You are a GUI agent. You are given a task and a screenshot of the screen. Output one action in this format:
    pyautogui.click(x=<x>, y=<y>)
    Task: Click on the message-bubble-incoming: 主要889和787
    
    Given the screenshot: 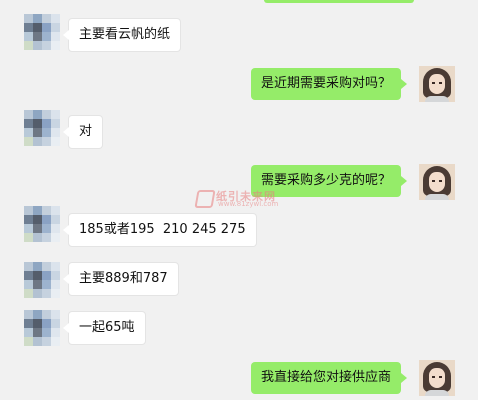 What is the action you would take?
    pyautogui.click(x=121, y=279)
    